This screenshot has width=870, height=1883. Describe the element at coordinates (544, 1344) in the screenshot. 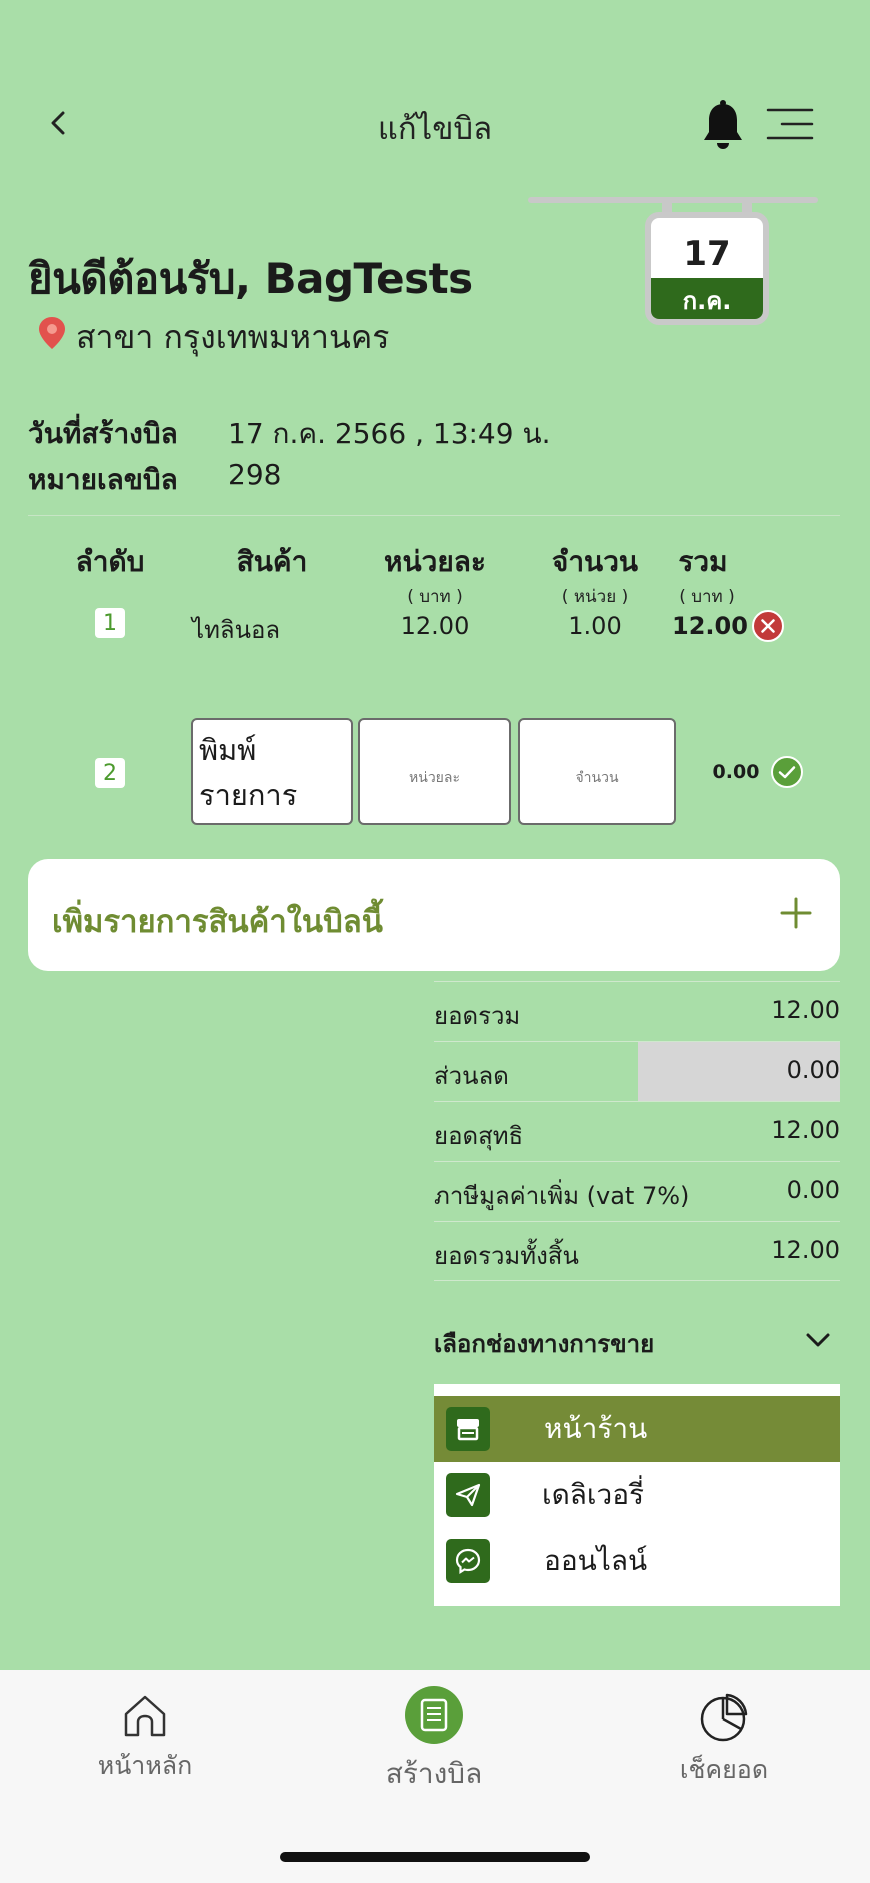

I see `sales-channel-label: เลือกช่องทางการขาย` at that location.